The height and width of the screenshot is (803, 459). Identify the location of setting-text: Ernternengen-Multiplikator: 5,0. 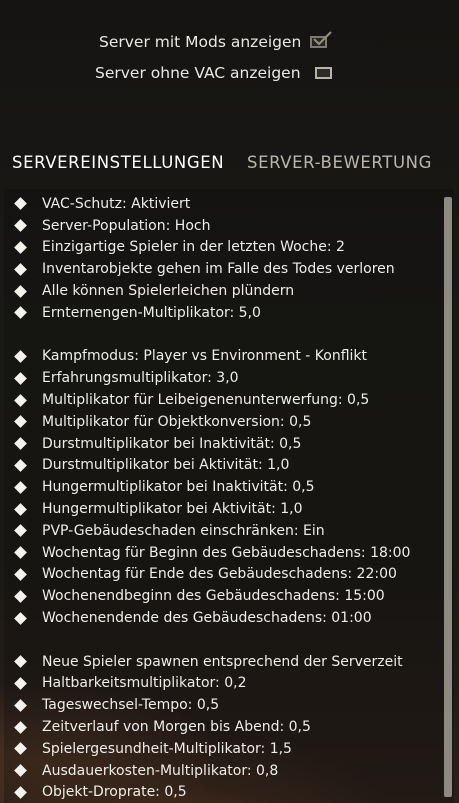
(151, 312).